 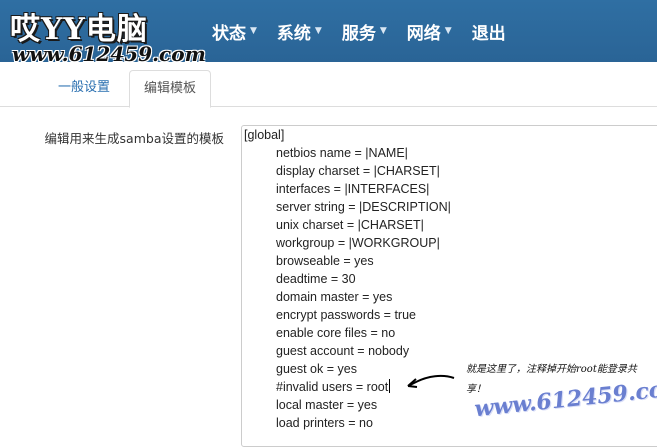 I want to click on editor-line: unix charset = |CHARSET|, so click(x=350, y=225).